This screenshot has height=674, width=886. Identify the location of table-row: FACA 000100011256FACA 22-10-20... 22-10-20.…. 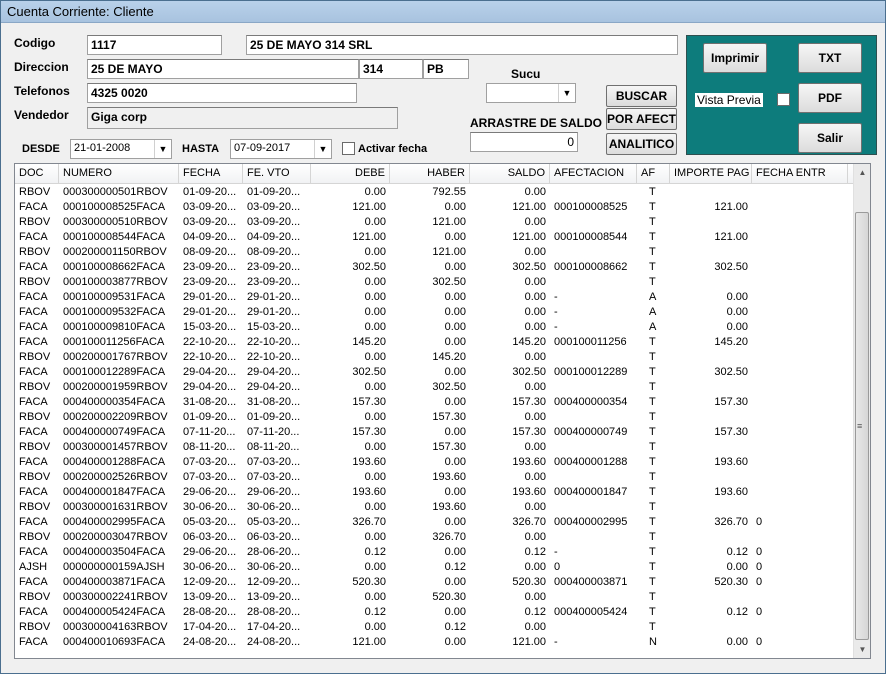
(434, 342).